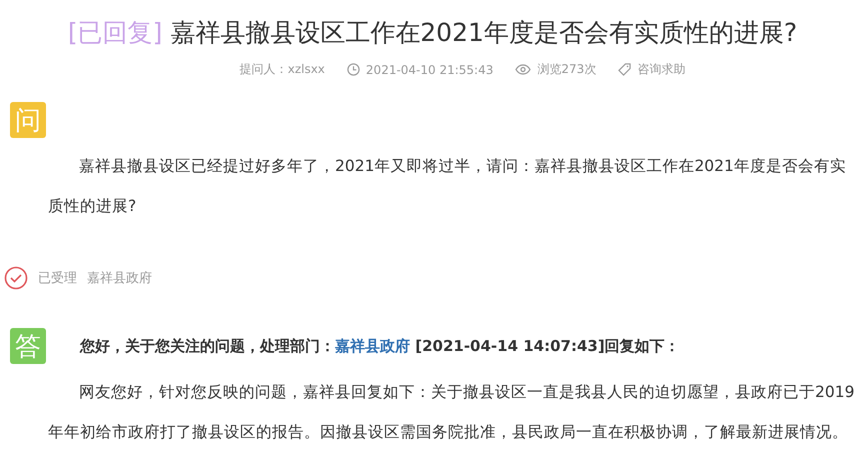 The width and height of the screenshot is (865, 462). Describe the element at coordinates (484, 32) in the screenshot. I see `question-title: 嘉祥县撤县设区工作在2021年度是否会有实质性的进展?` at that location.